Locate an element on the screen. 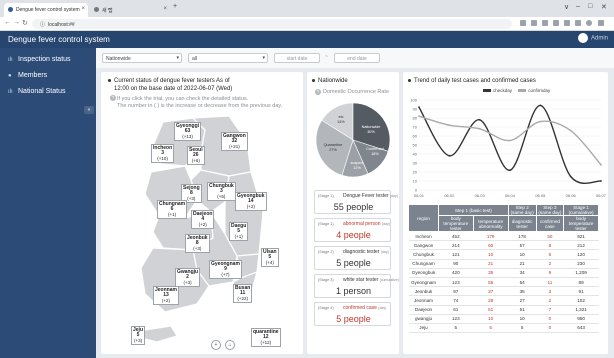  pie-pct-confirmed: 18% is located at coordinates (375, 154).